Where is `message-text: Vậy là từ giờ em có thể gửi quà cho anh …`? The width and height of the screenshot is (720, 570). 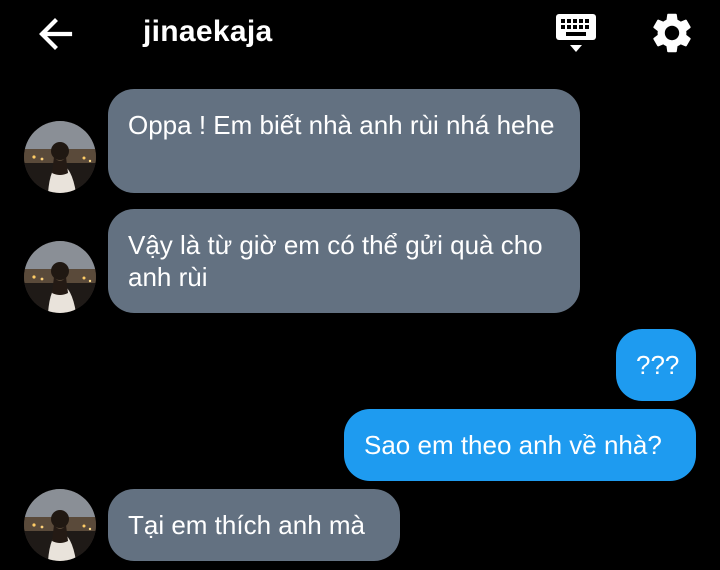
message-text: Vậy là từ giờ em có thể gửi quà cho anh … is located at coordinates (335, 261).